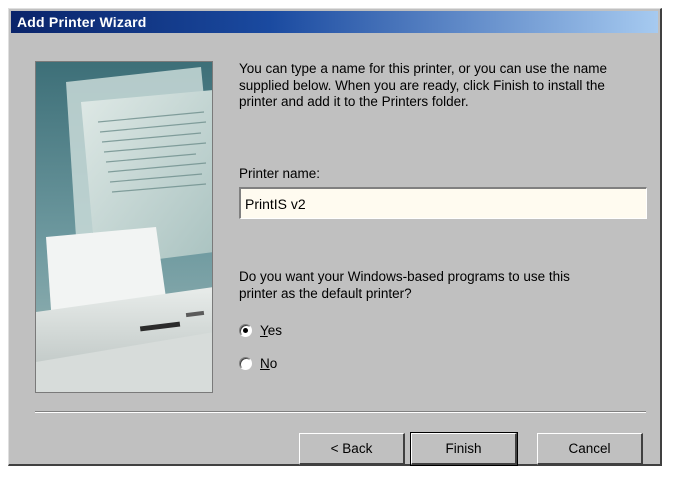 The width and height of the screenshot is (674, 477). What do you see at coordinates (590, 449) in the screenshot?
I see `cancel-button: Cancel` at bounding box center [590, 449].